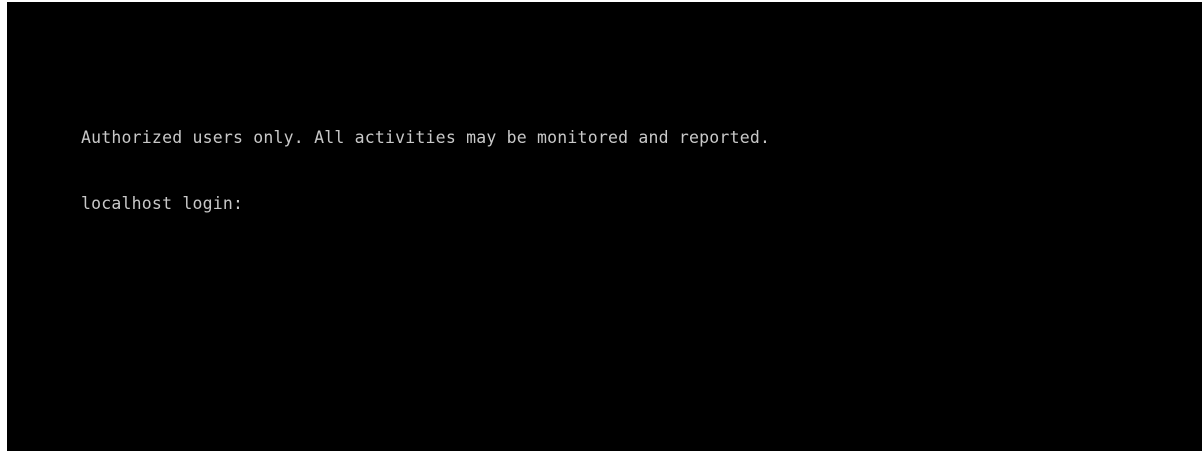 Image resolution: width=1203 pixels, height=452 pixels. I want to click on login-prompt-line: localhost login:, so click(425, 204).